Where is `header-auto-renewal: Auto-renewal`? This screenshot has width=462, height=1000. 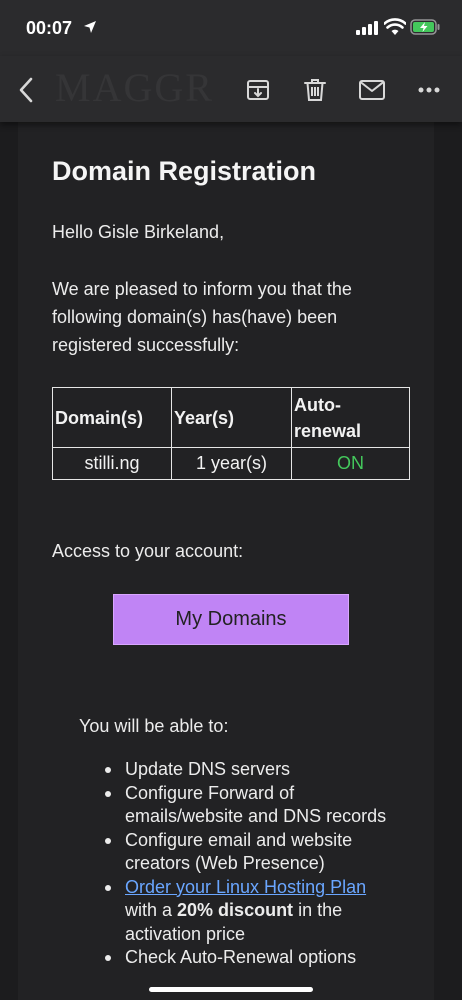
header-auto-renewal: Auto-renewal is located at coordinates (350, 417).